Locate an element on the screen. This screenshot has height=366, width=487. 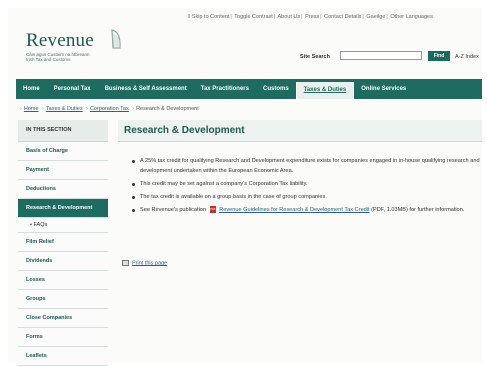
sidebar-item-forms: Forms is located at coordinates (63, 337).